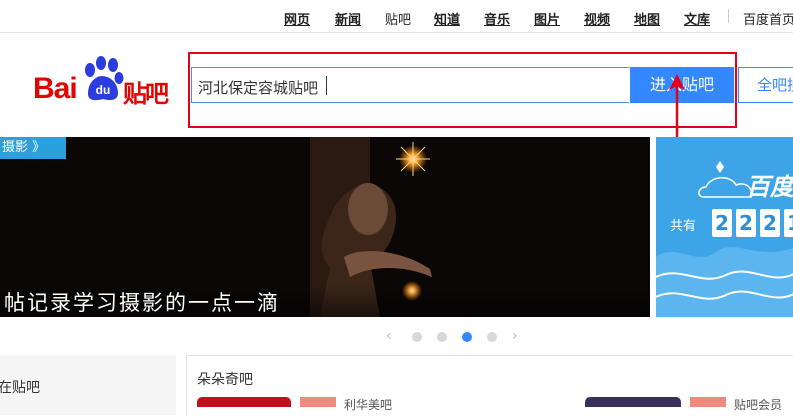  Describe the element at coordinates (104, 78) in the screenshot. I see `paw-icon: du` at that location.